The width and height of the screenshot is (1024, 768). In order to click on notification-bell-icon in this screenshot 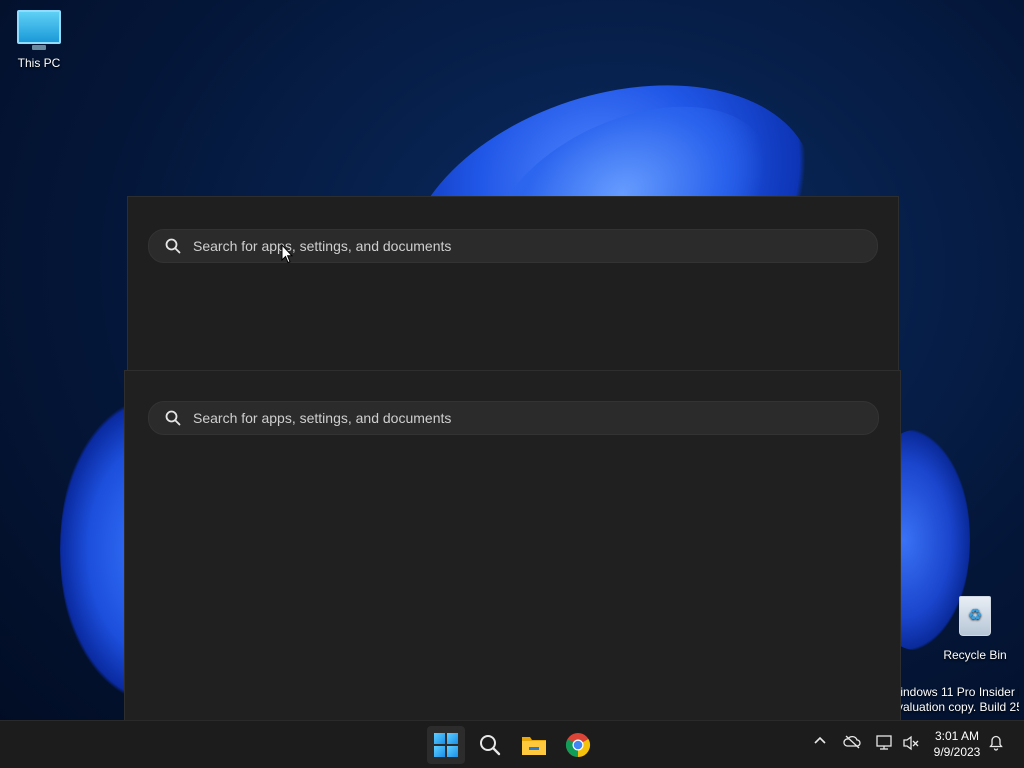, I will do `click(996, 743)`.